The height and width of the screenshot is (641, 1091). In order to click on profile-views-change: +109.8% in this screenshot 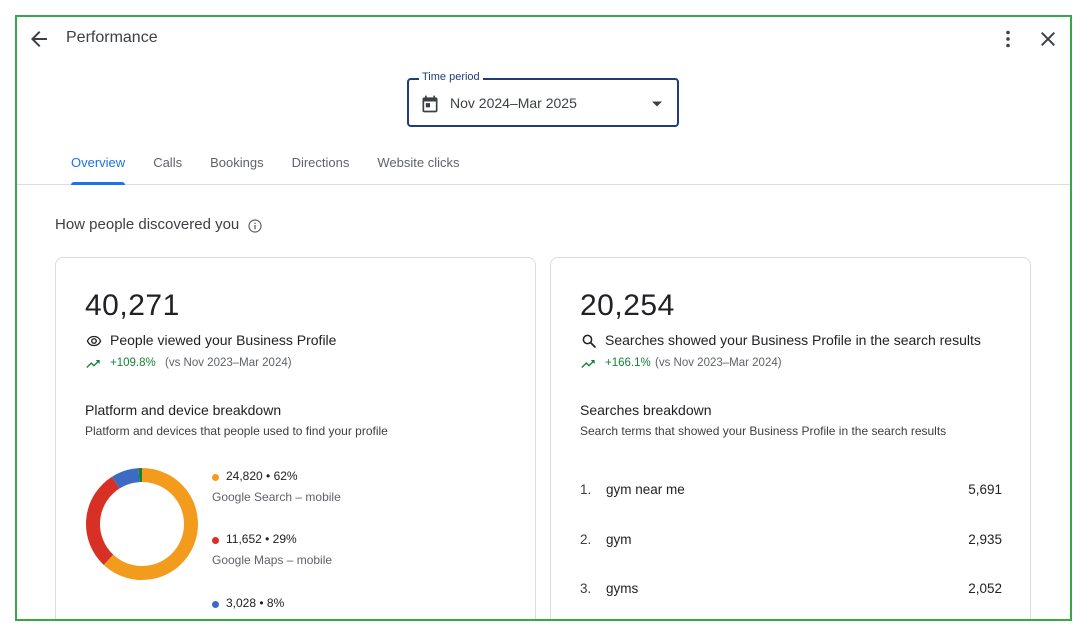, I will do `click(133, 363)`.